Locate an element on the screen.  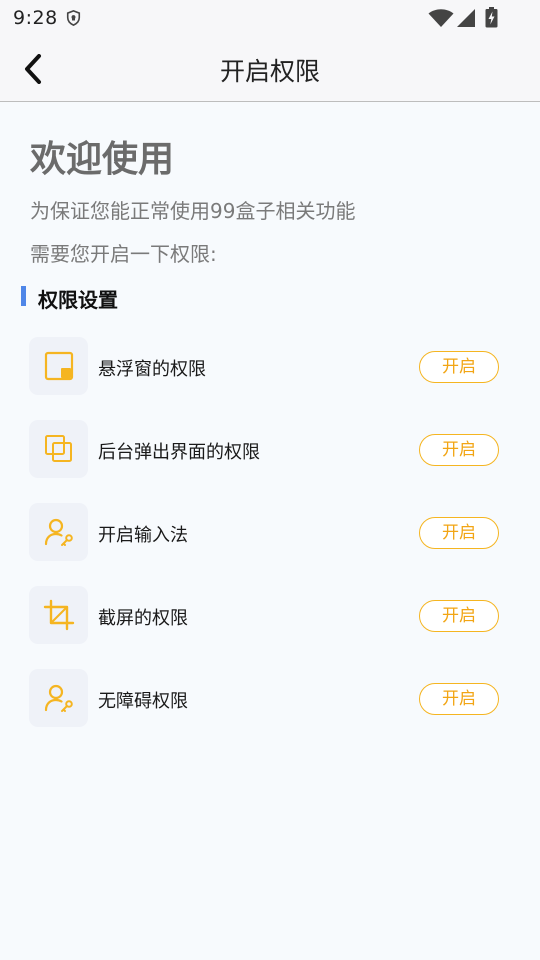
battery-charging-icon is located at coordinates (491, 17).